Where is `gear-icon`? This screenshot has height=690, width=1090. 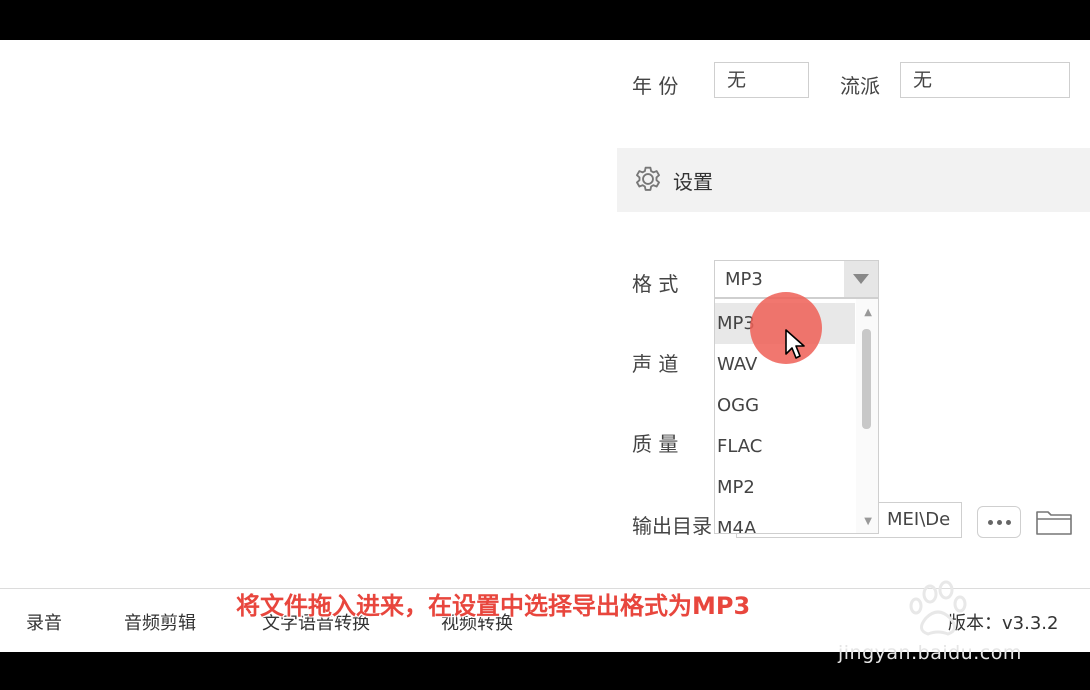 gear-icon is located at coordinates (648, 178).